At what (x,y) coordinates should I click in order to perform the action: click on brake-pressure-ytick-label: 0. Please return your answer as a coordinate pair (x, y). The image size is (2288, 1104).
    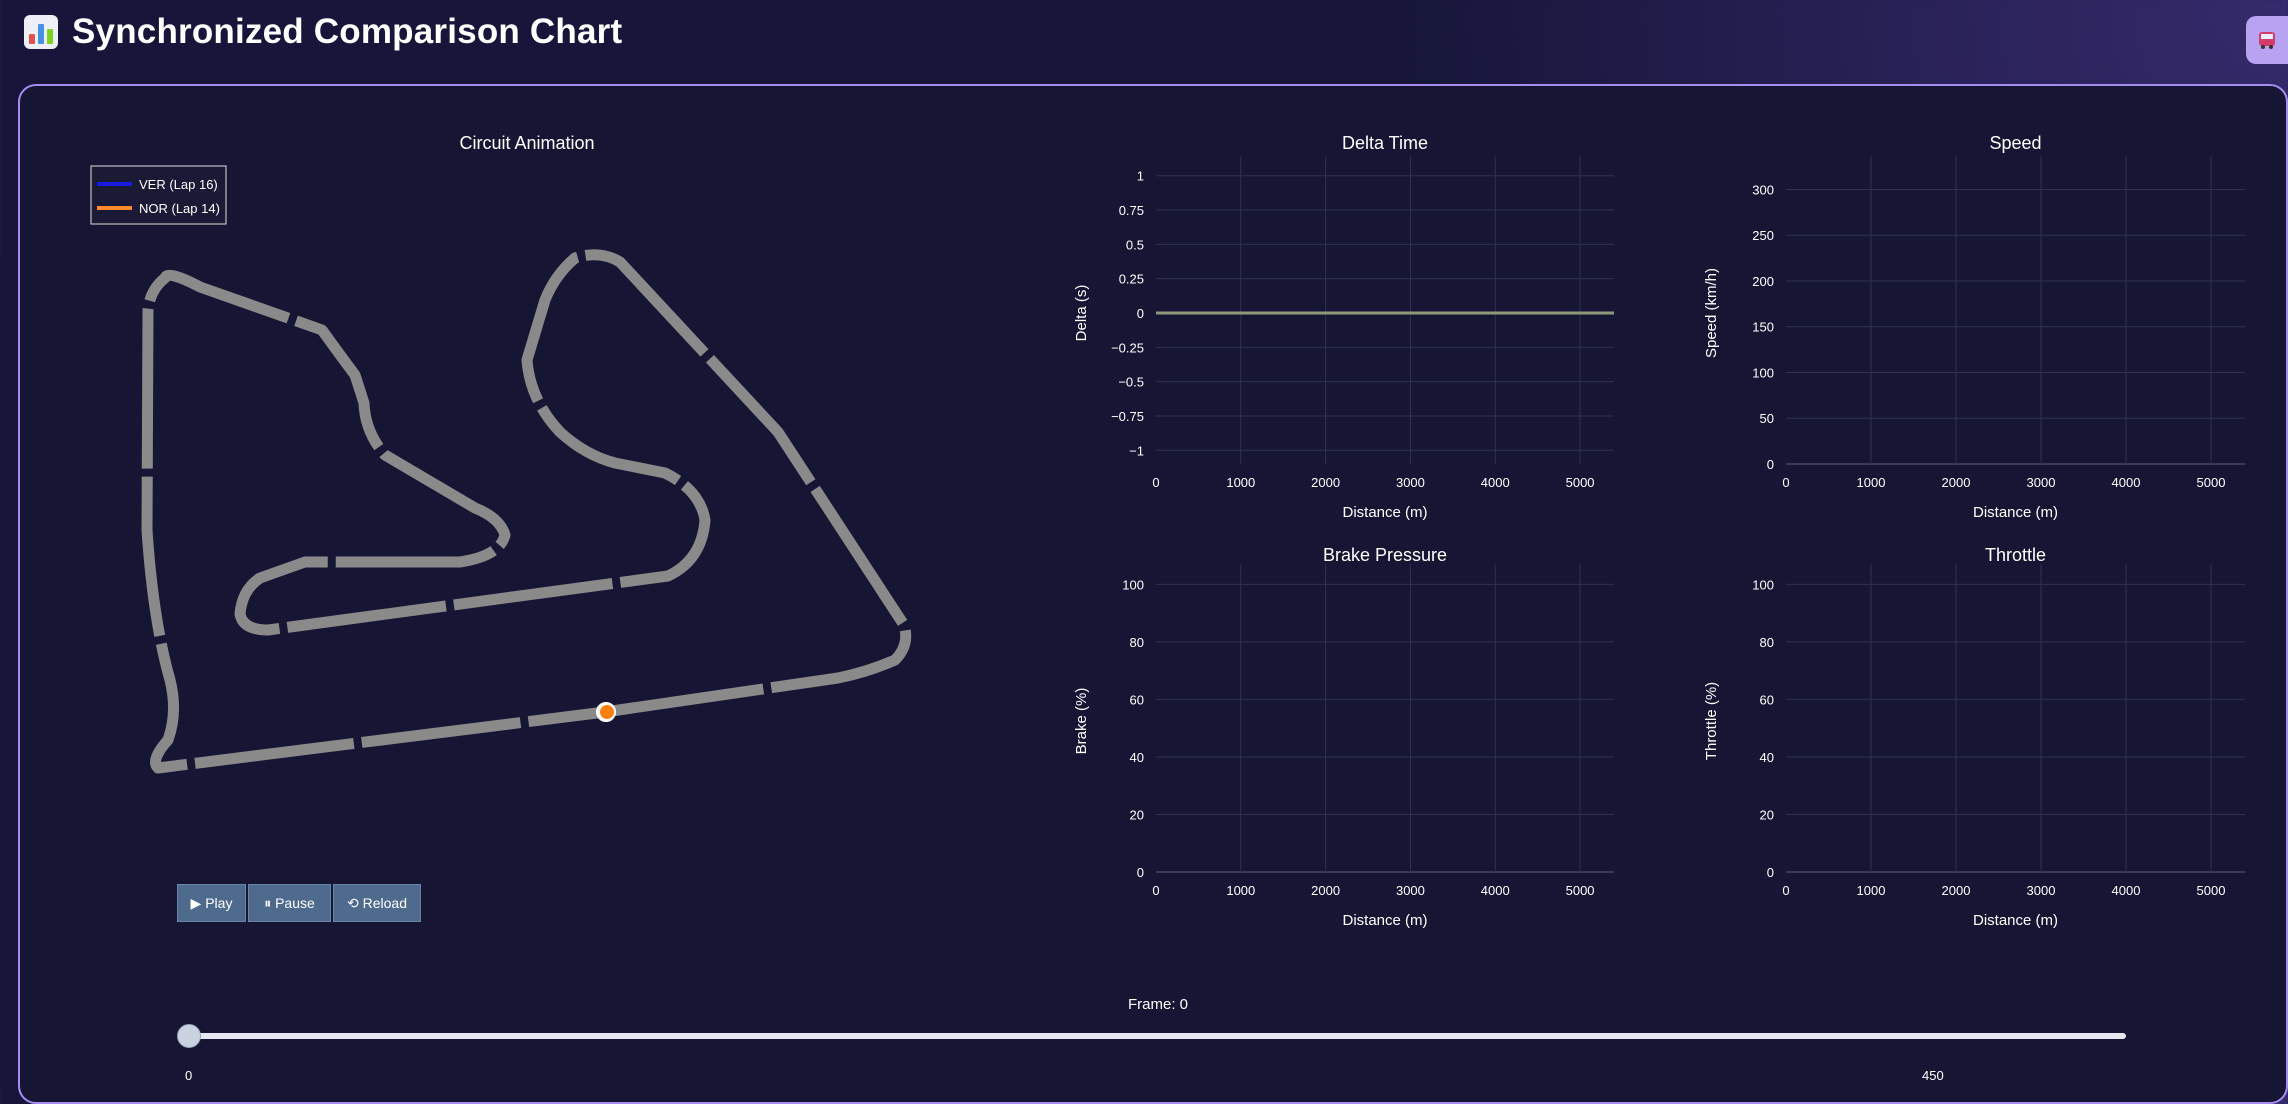
    Looking at the image, I should click on (1140, 872).